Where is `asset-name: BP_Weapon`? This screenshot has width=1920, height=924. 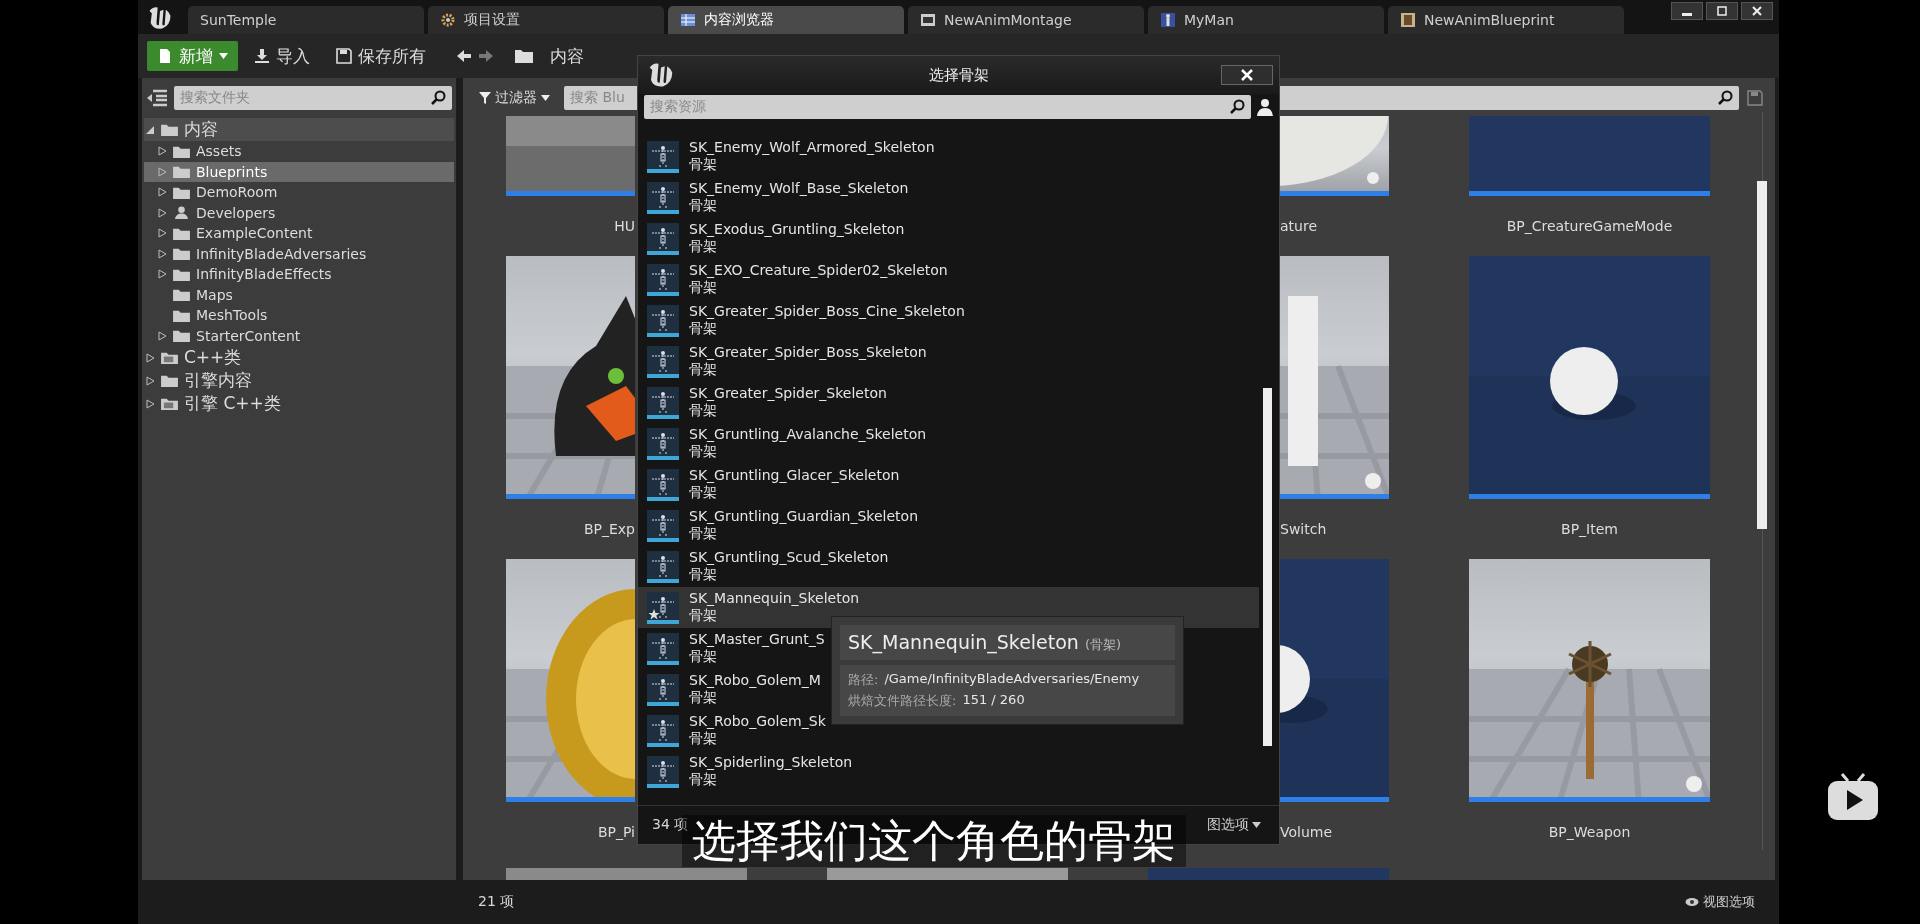
asset-name: BP_Weapon is located at coordinates (1589, 832).